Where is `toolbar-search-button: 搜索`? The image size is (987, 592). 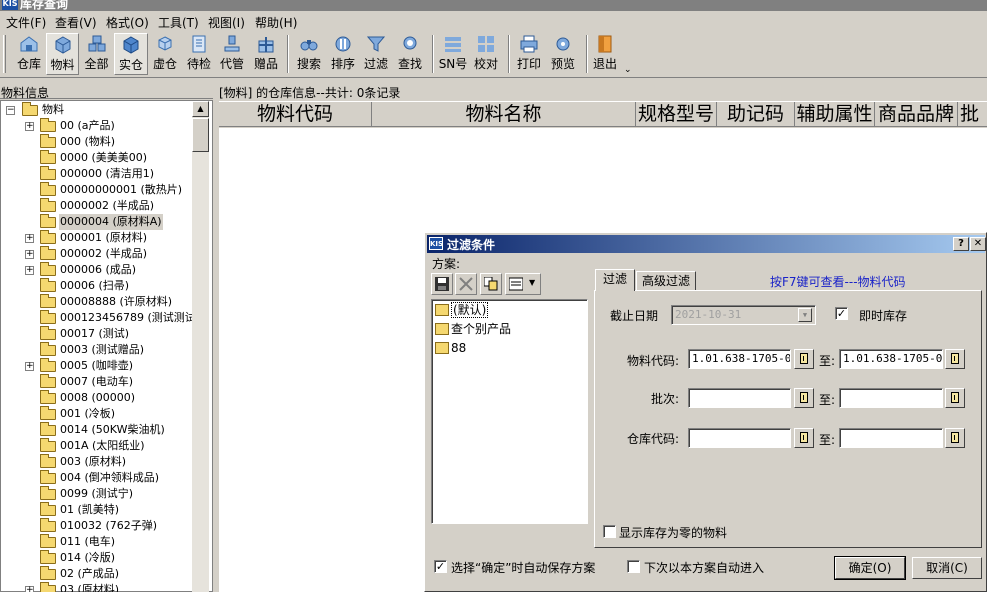
toolbar-search-button: 搜索 is located at coordinates (309, 54).